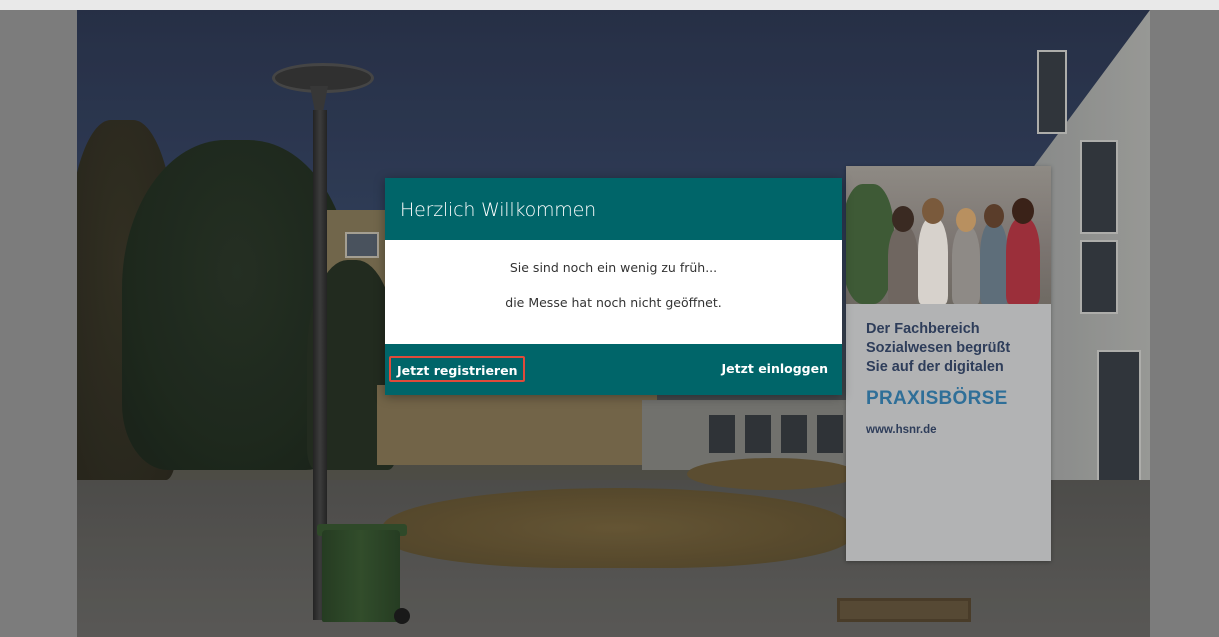 The width and height of the screenshot is (1219, 637). Describe the element at coordinates (609, 5) in the screenshot. I see `top-strip` at that location.